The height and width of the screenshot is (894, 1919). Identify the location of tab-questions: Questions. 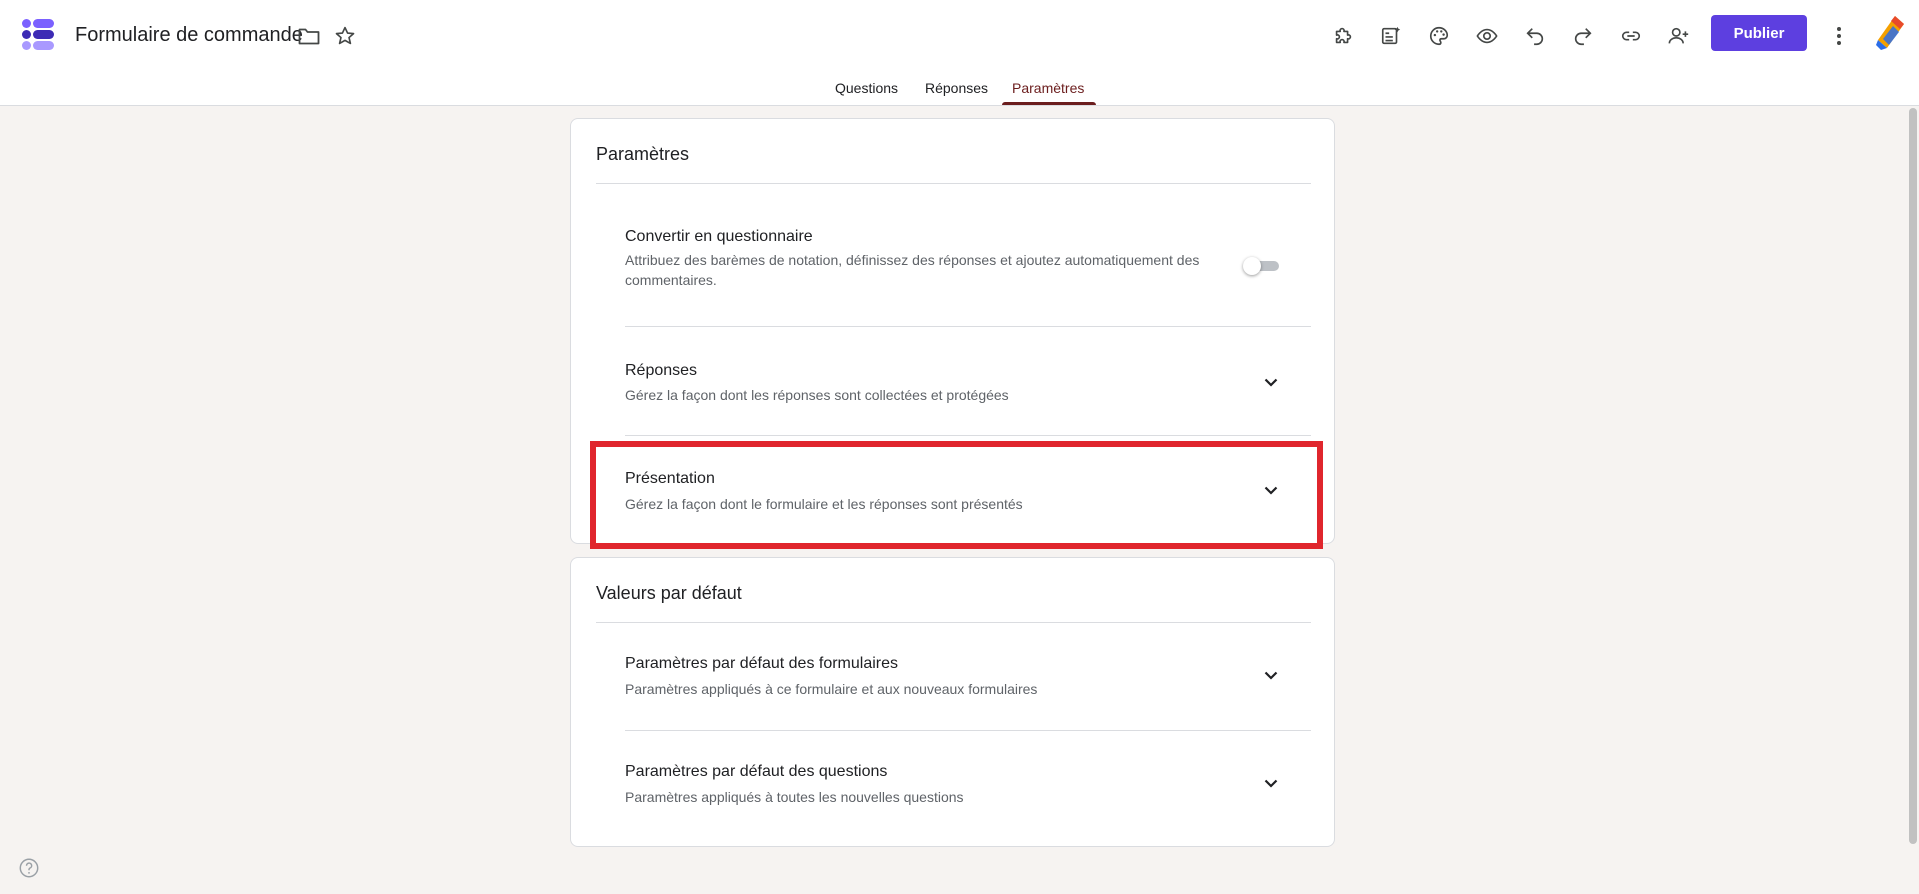
(866, 88).